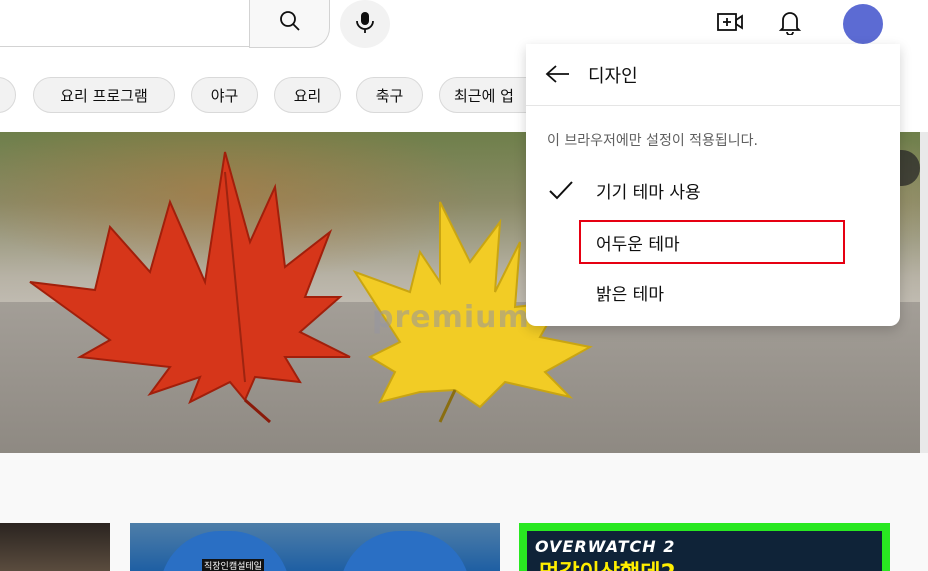  I want to click on chip-baseball: 야구, so click(224, 95).